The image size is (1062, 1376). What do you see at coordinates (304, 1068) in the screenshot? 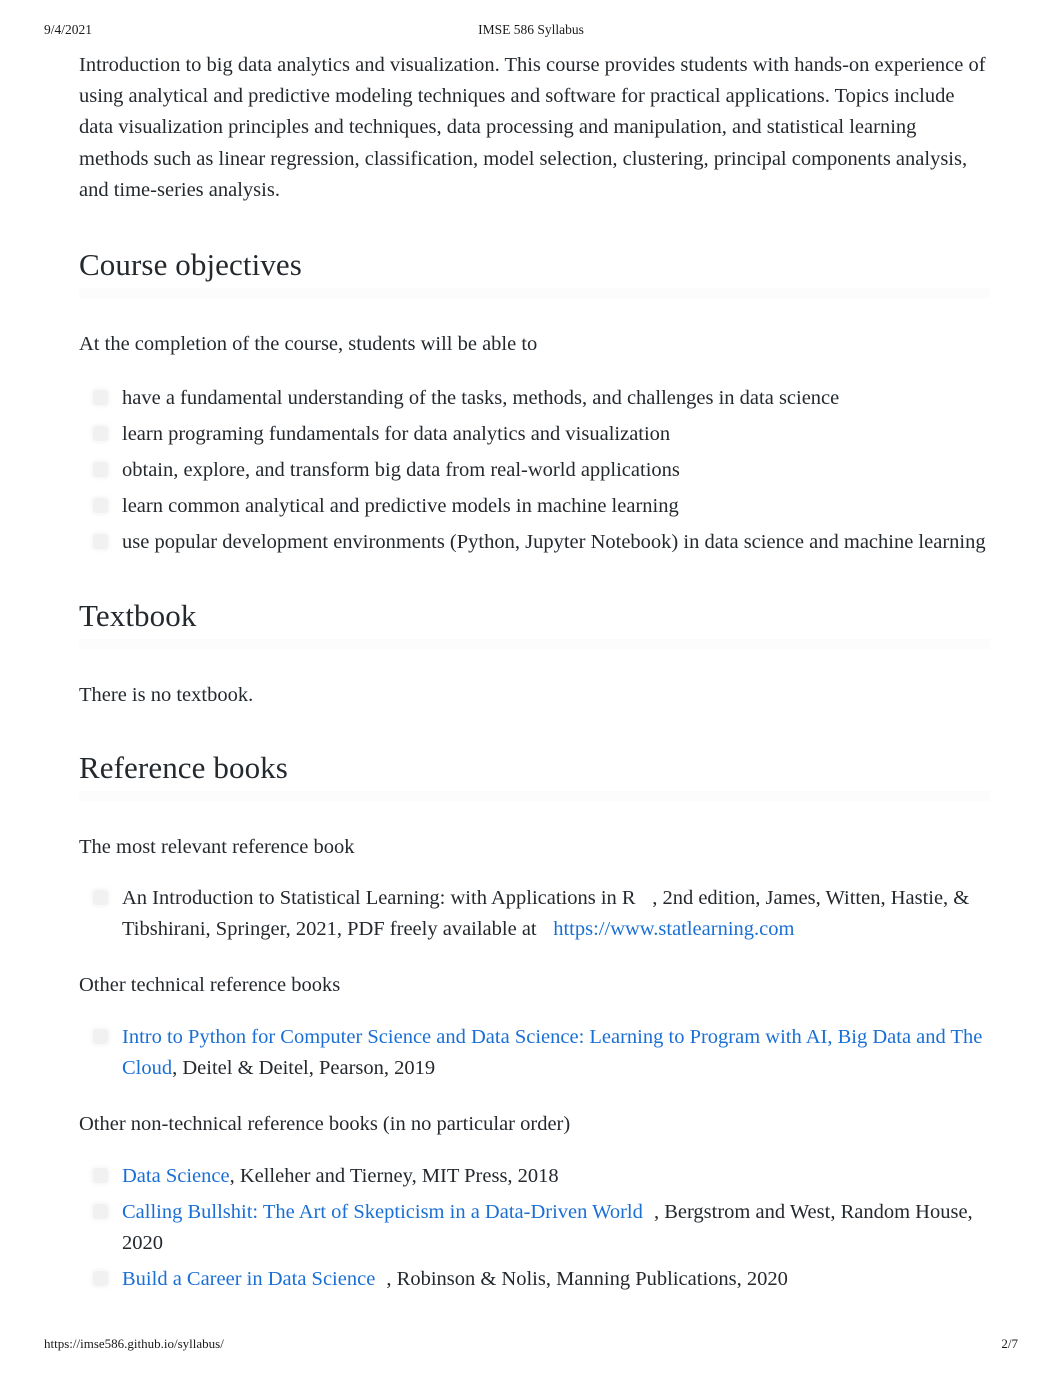
I see `reference-detail: , Deitel & Deitel, Pearson, 2019` at bounding box center [304, 1068].